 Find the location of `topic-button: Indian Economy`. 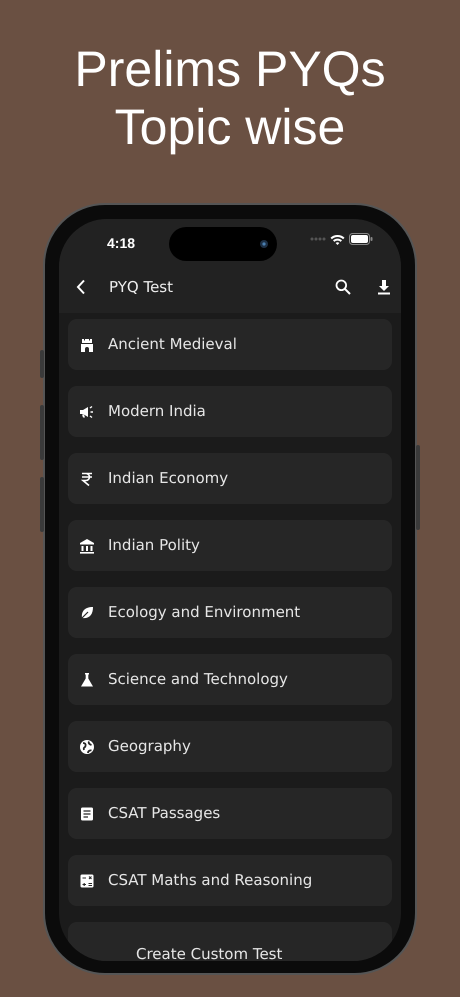

topic-button: Indian Economy is located at coordinates (230, 478).